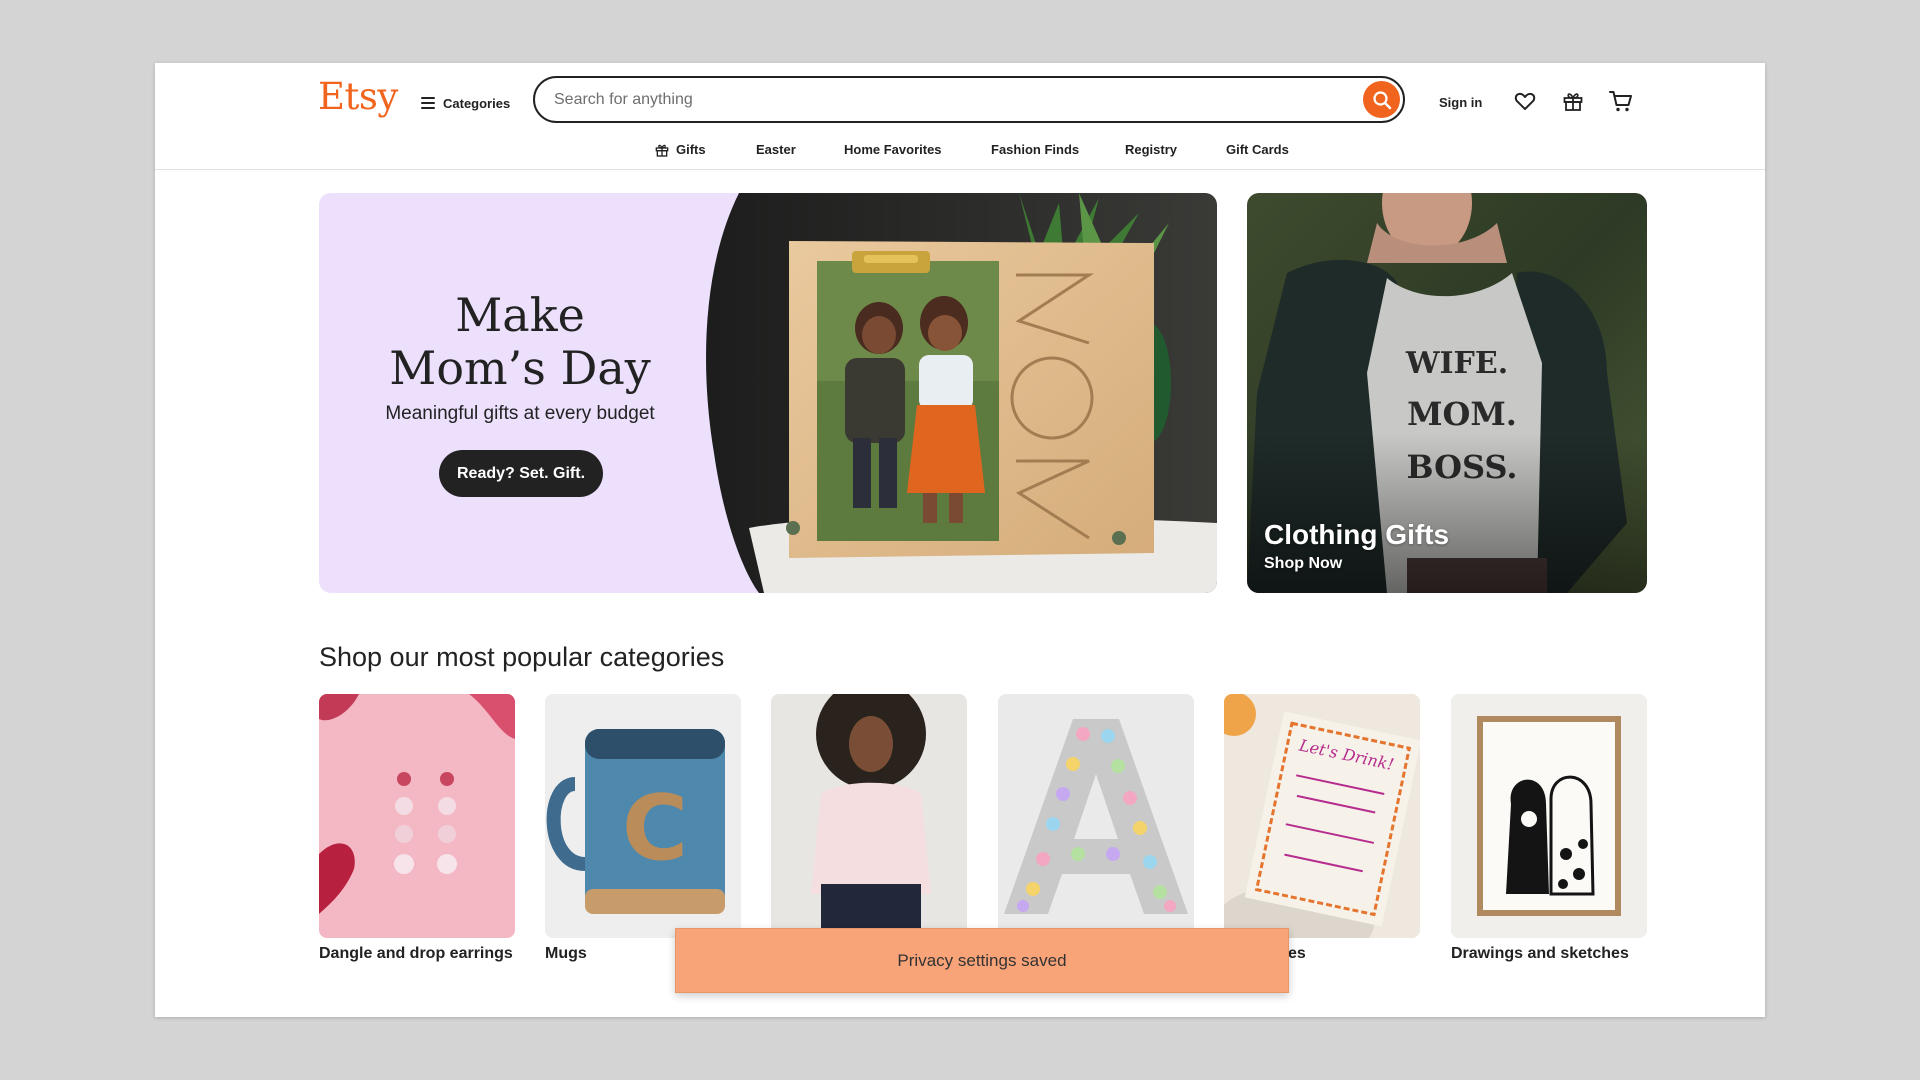  I want to click on subnav-item-registry: Registry, so click(1151, 150).